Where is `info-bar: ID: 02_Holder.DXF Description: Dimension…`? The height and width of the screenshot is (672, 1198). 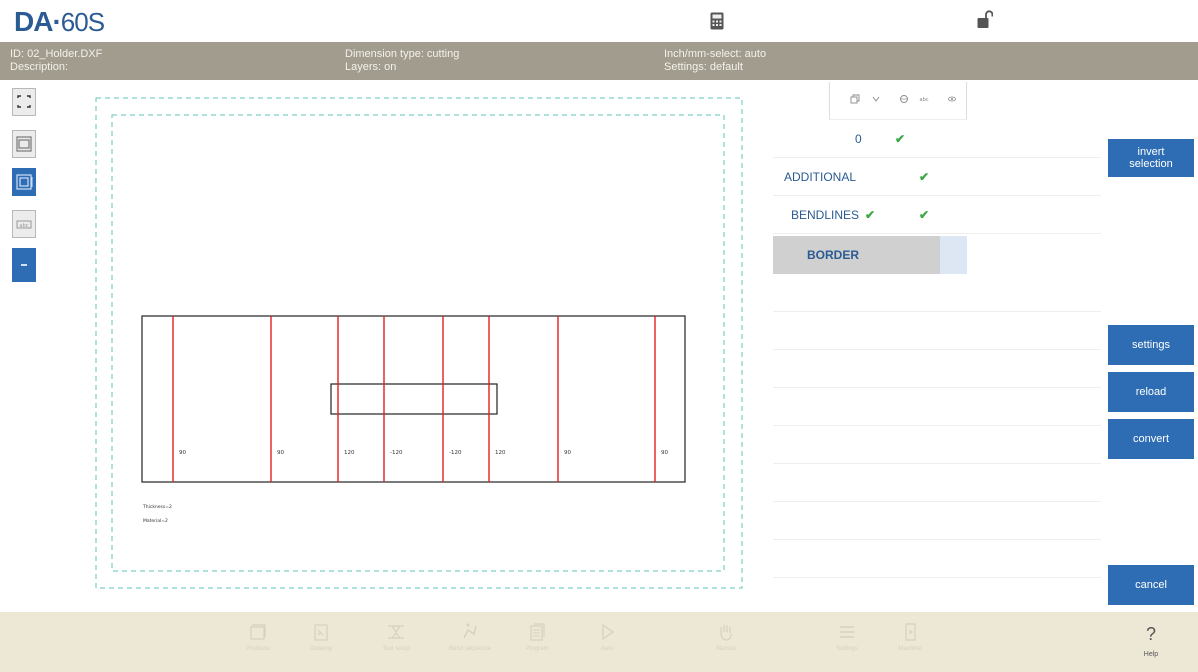 info-bar: ID: 02_Holder.DXF Description: Dimension… is located at coordinates (599, 61).